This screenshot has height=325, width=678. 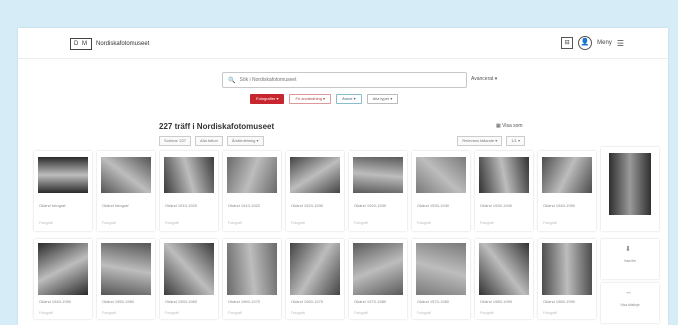 I want to click on card-caption: Okänd 1950-1960, so click(x=118, y=301).